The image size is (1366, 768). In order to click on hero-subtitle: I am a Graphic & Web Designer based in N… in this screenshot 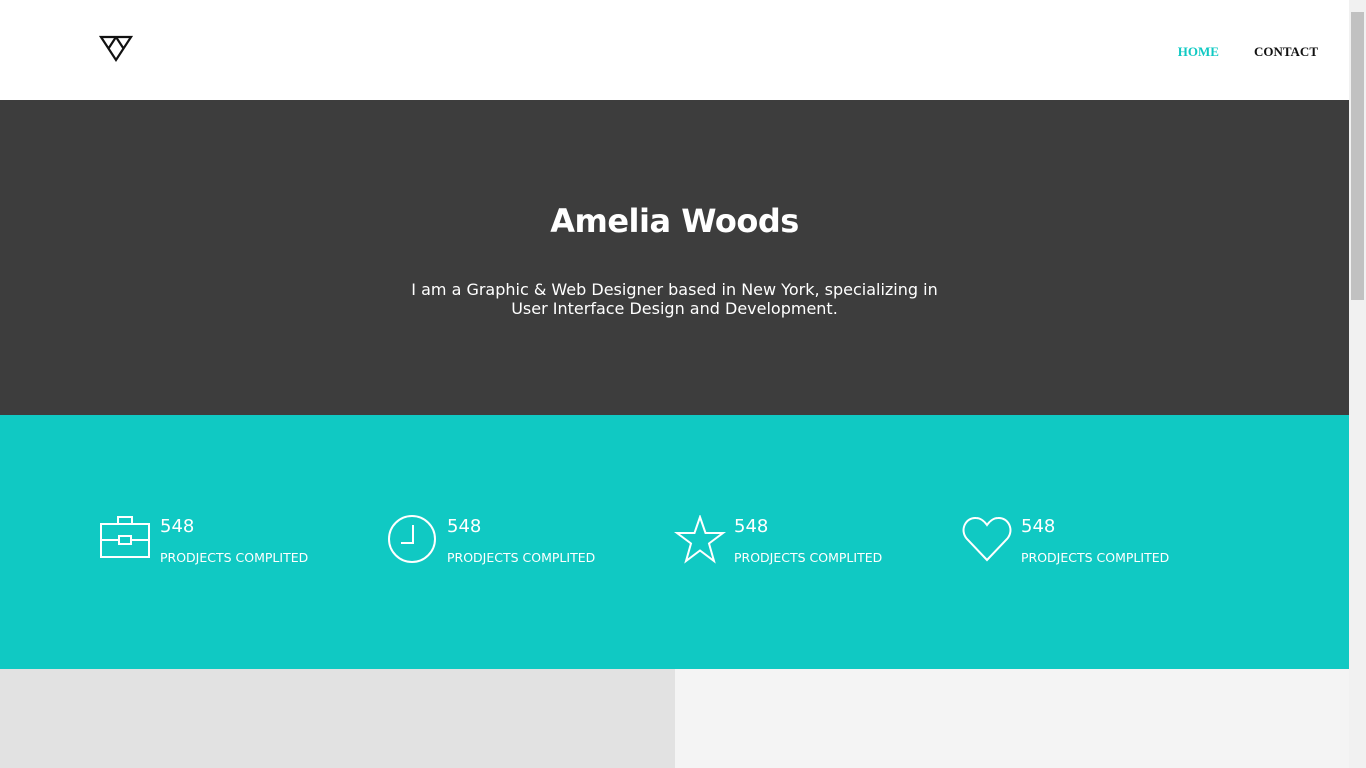, I will do `click(674, 299)`.